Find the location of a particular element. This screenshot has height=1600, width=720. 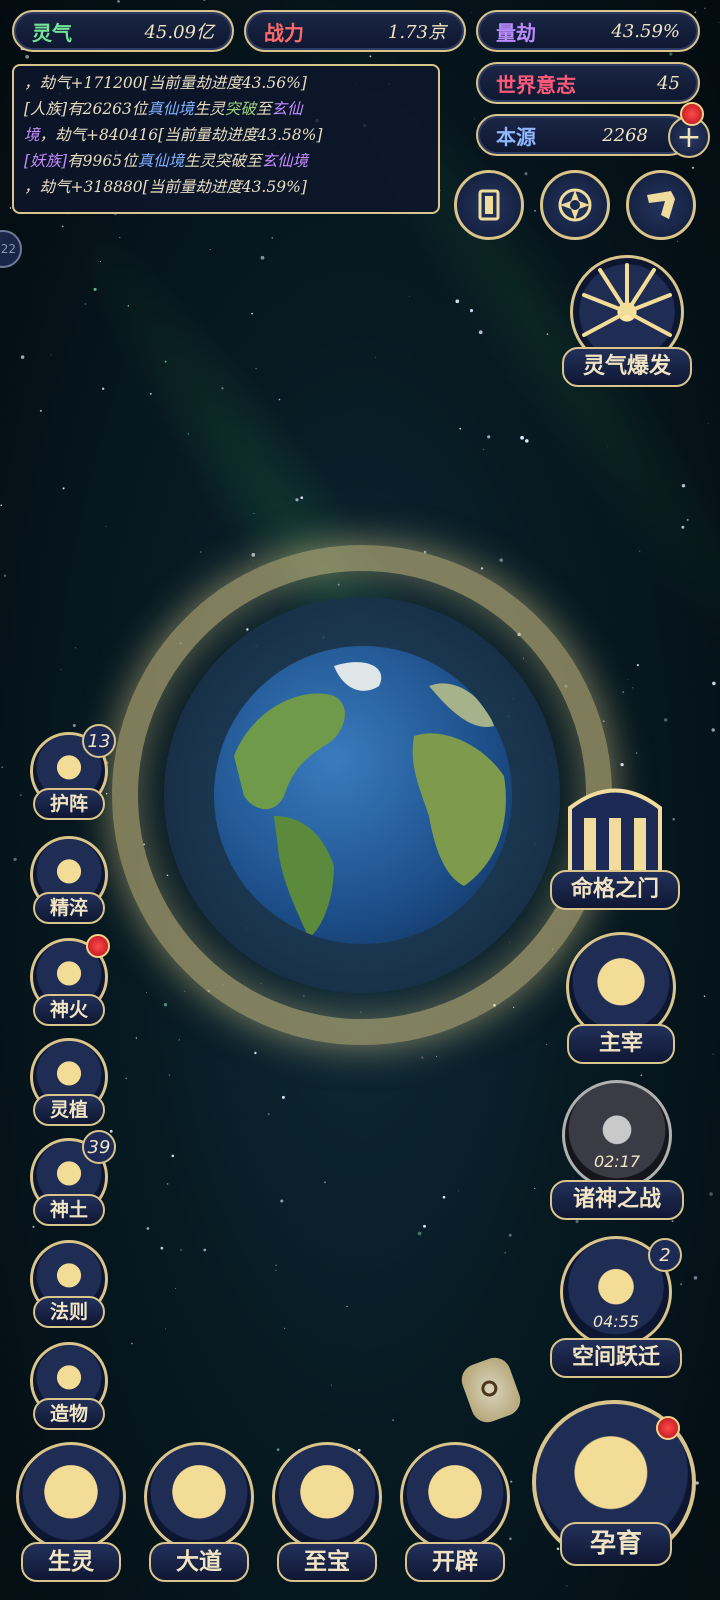

destiny-gate-button: 命格之门 is located at coordinates (615, 845).